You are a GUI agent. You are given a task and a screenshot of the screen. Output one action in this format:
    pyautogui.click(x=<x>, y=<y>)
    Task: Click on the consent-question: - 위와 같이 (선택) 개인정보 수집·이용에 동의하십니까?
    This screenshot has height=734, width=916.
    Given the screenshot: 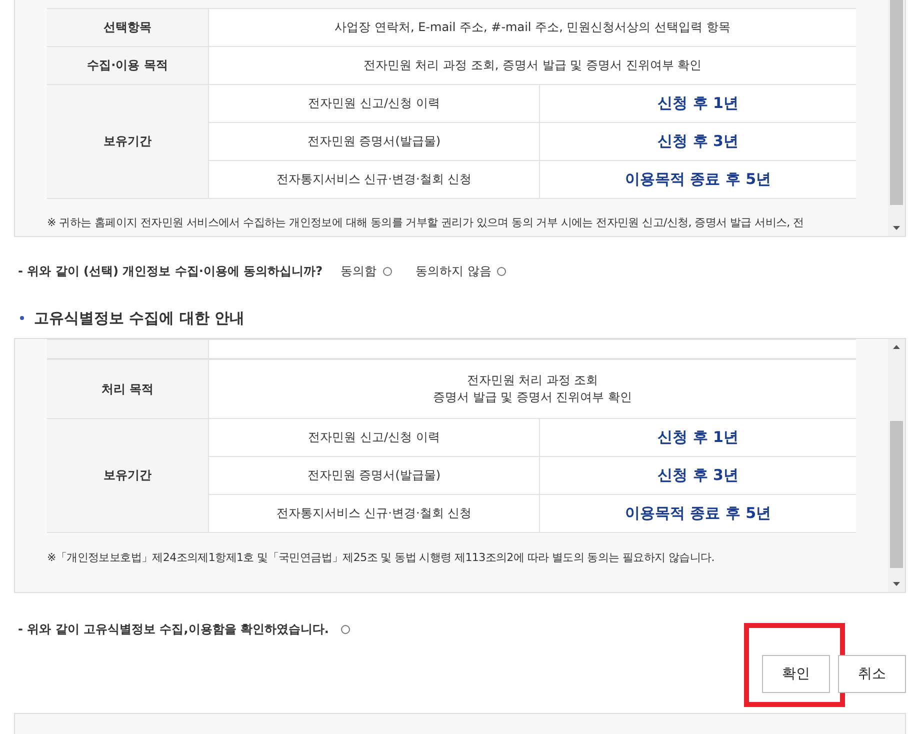 What is the action you would take?
    pyautogui.click(x=170, y=271)
    